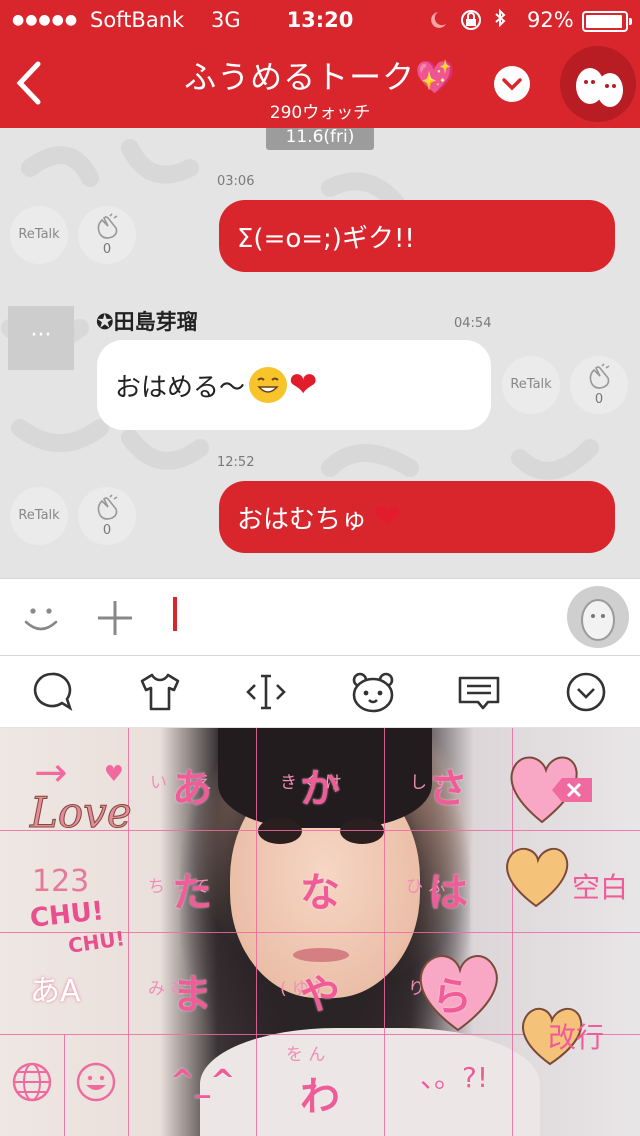 This screenshot has width=640, height=1136. I want to click on kaomoji-key: ^_^, so click(202, 1081).